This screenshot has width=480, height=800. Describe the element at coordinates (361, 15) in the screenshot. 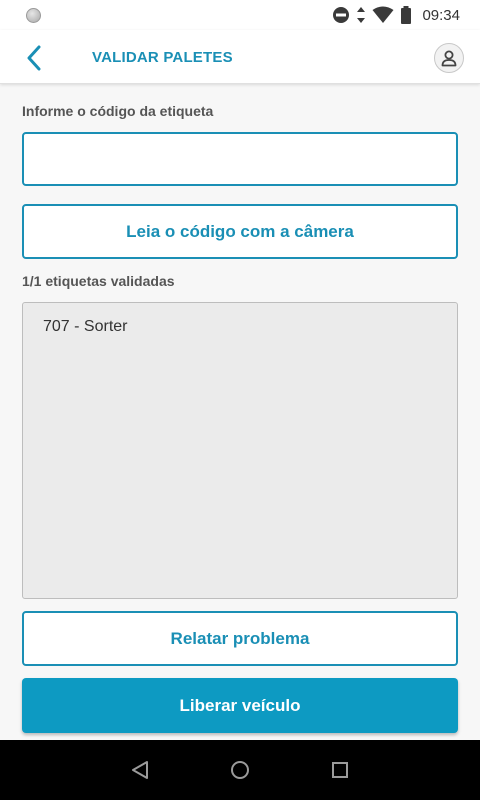

I see `data-arrows-icon` at that location.